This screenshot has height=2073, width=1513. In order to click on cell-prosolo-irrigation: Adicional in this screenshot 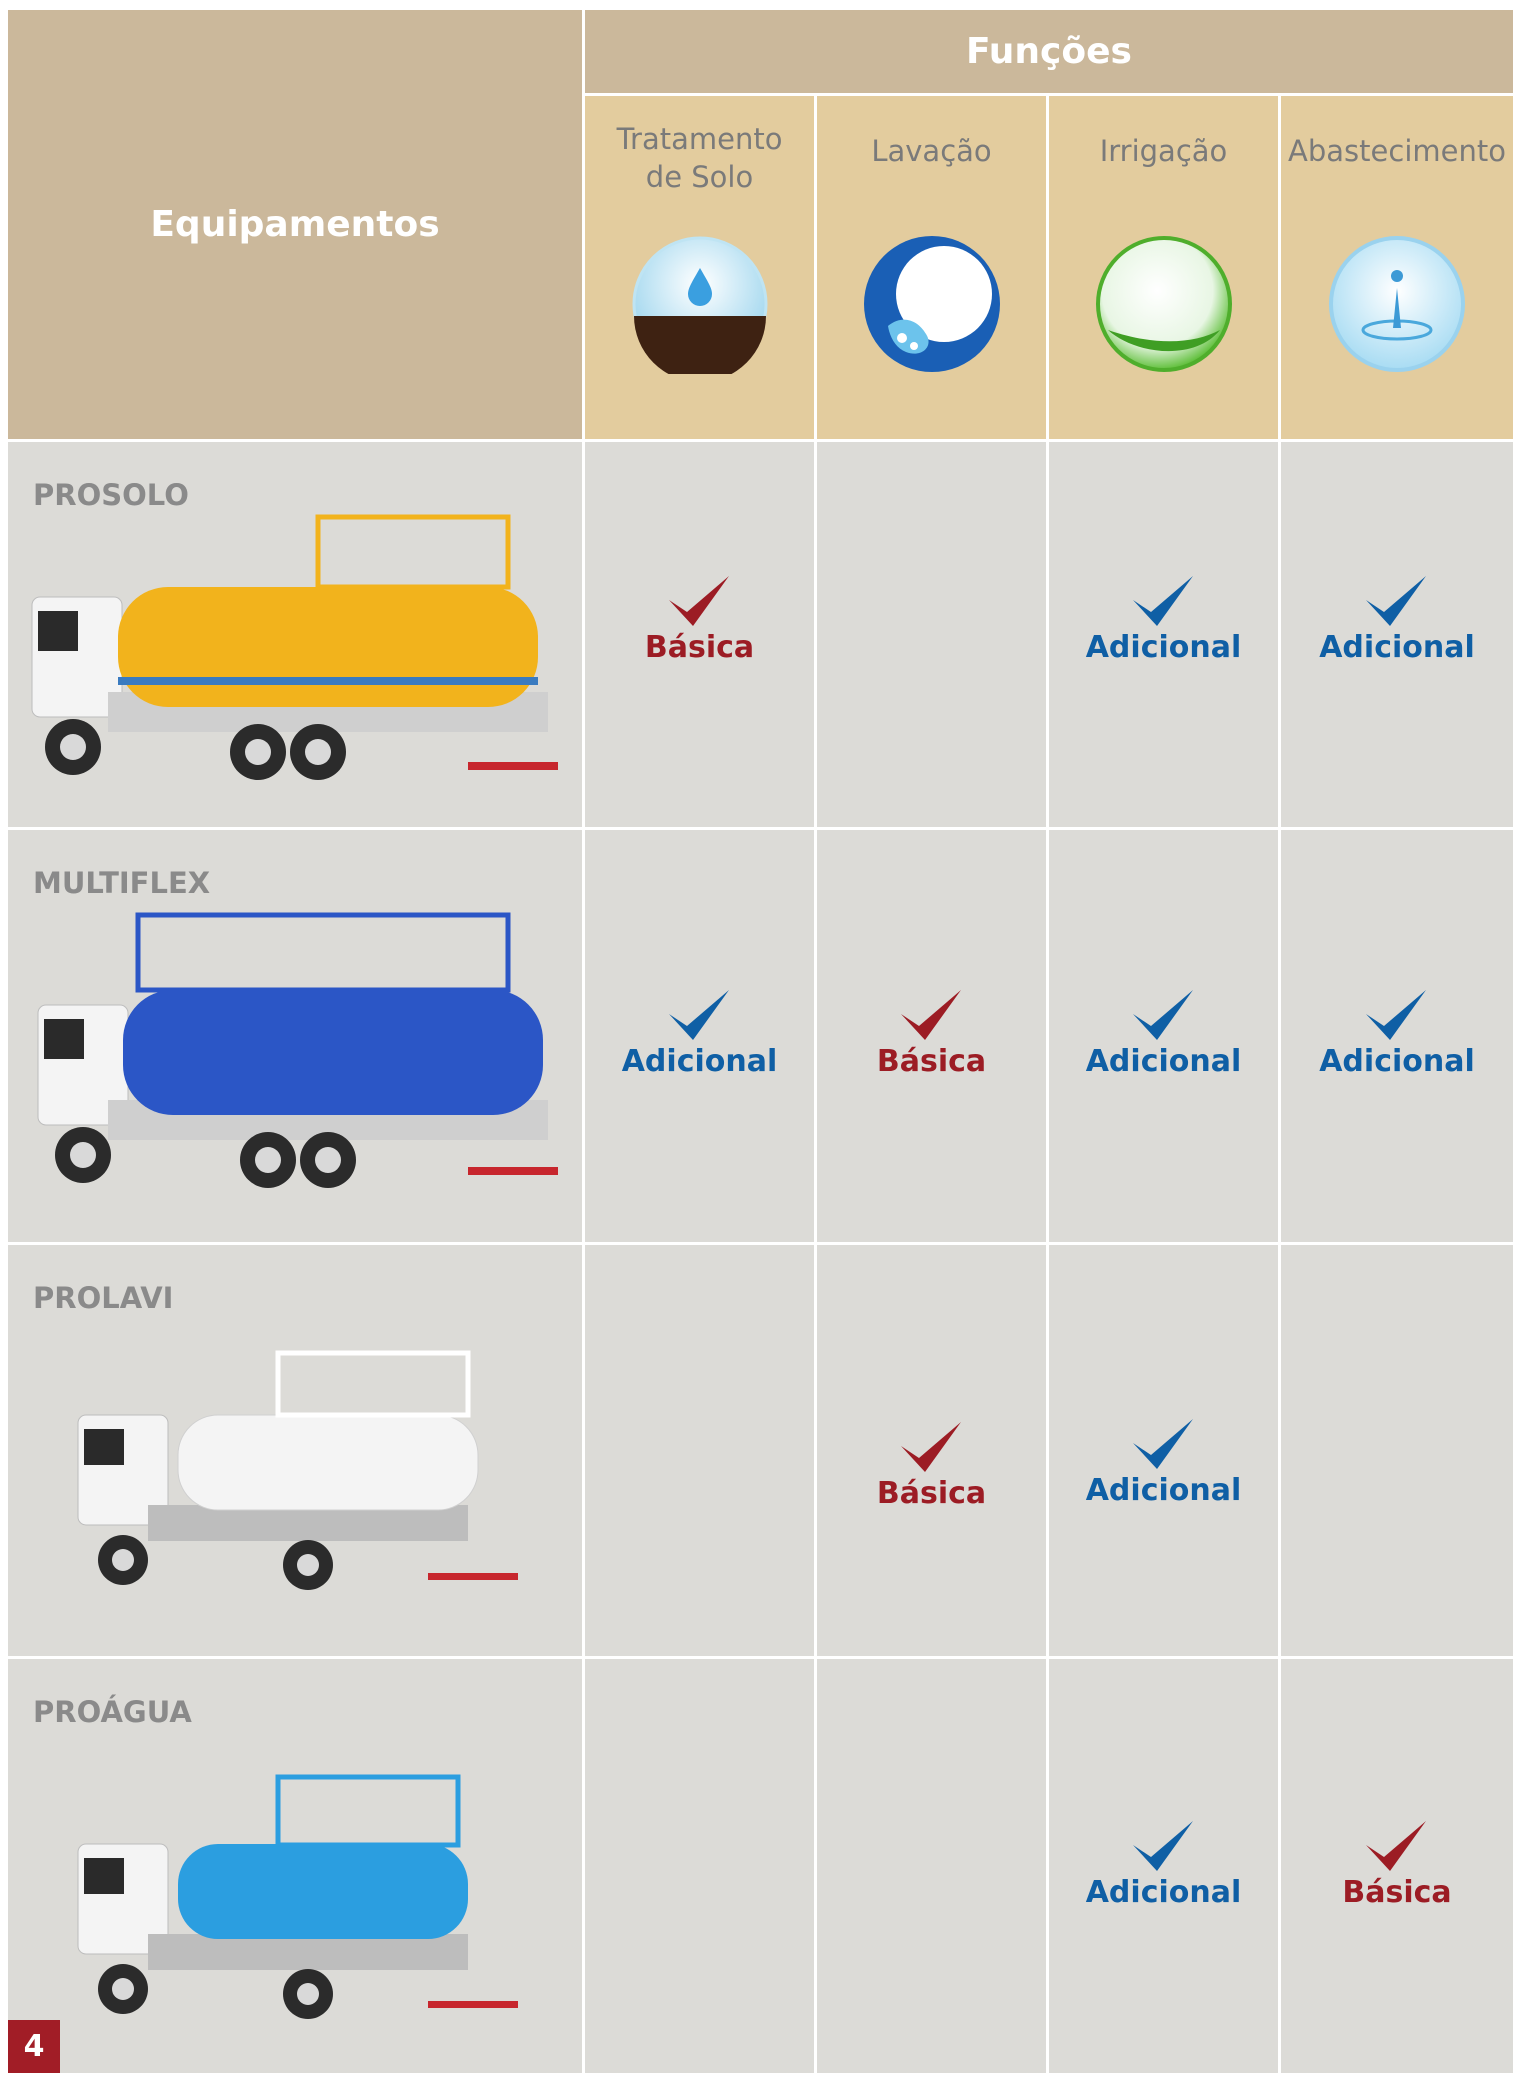, I will do `click(1163, 634)`.